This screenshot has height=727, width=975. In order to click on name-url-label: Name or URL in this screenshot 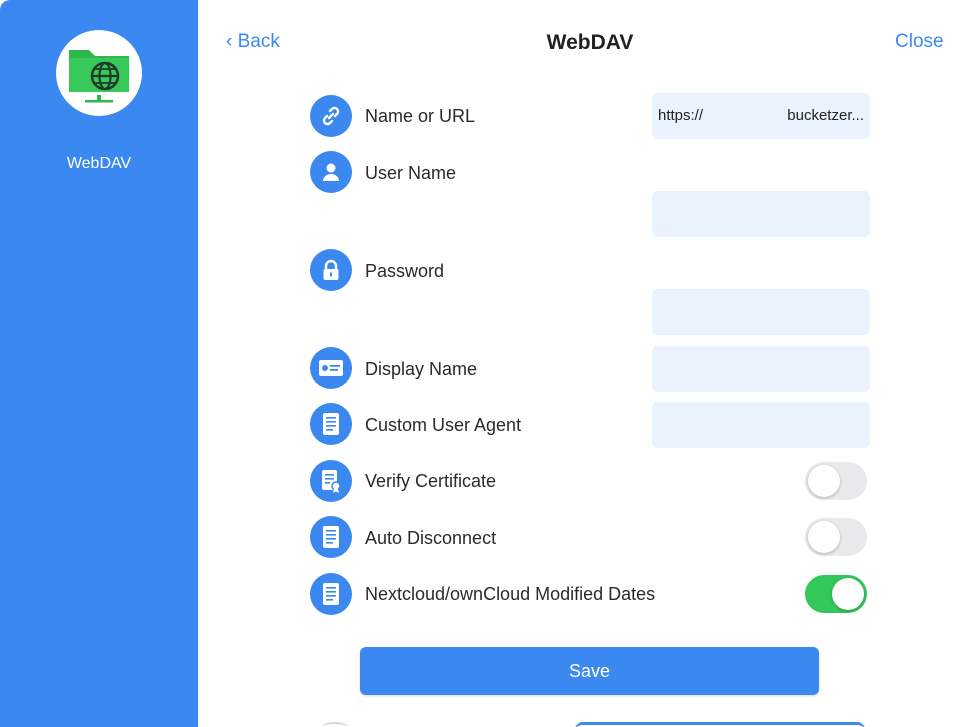, I will do `click(420, 116)`.